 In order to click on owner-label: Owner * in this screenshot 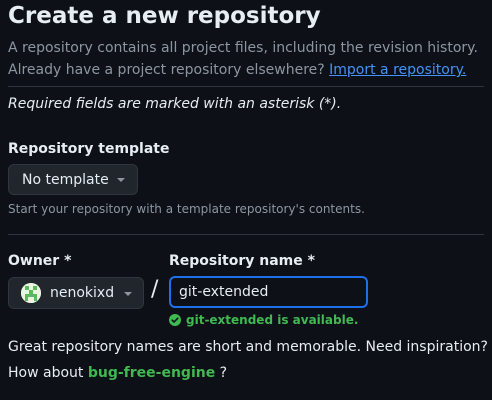, I will do `click(40, 261)`.